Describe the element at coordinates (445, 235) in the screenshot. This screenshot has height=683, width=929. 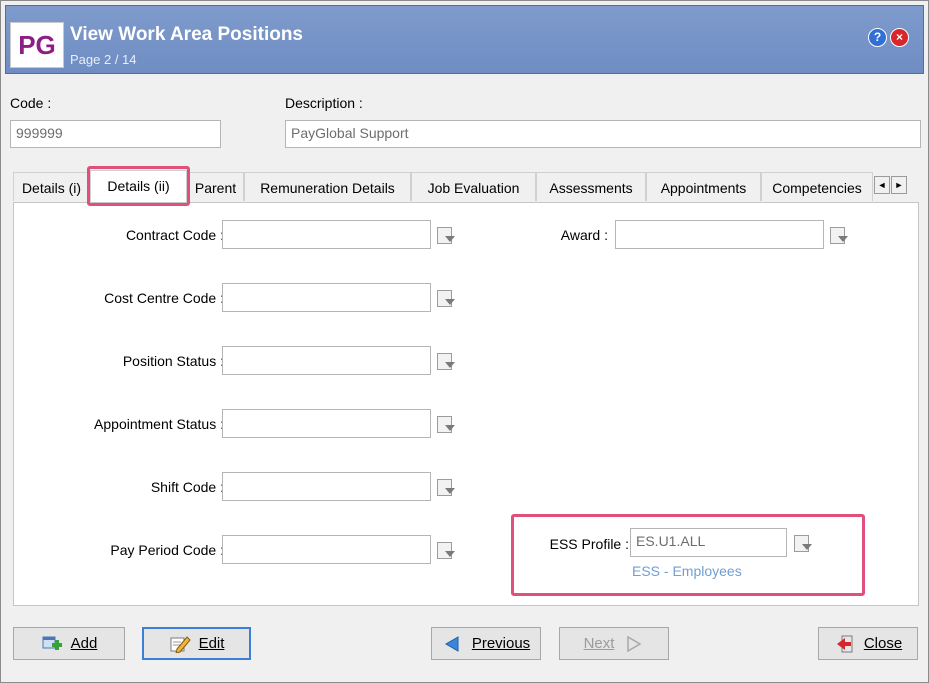
I see `contract-code-lookup-icon` at that location.